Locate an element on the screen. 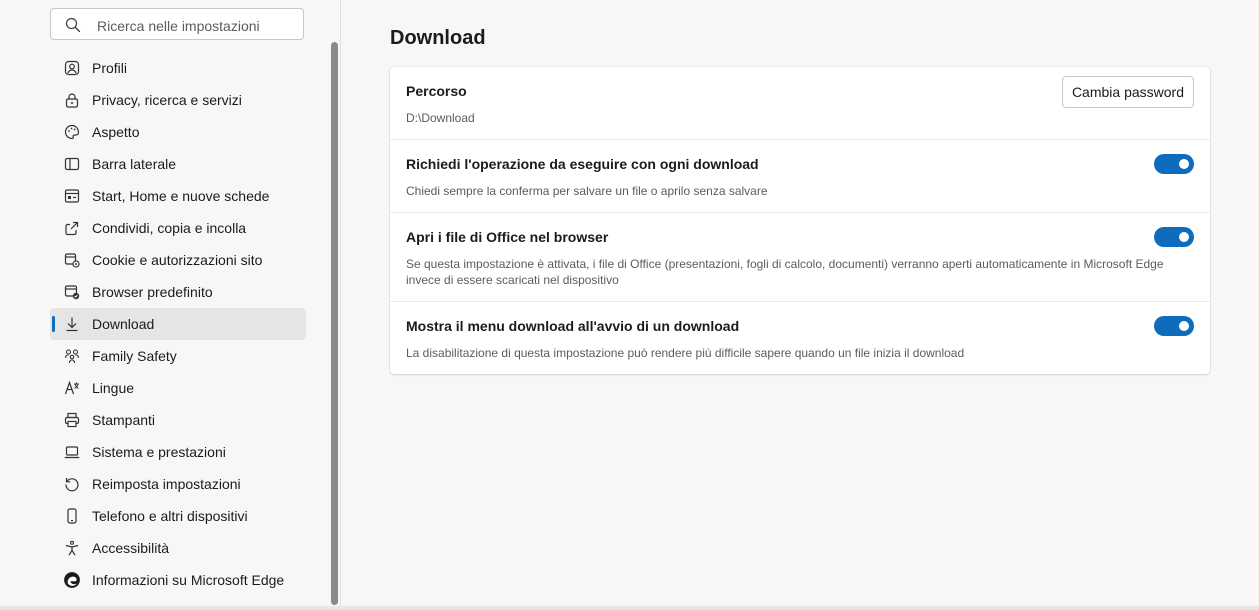 The height and width of the screenshot is (610, 1259). sidebar-item-browser-predefinito: Browser predefinito is located at coordinates (178, 292).